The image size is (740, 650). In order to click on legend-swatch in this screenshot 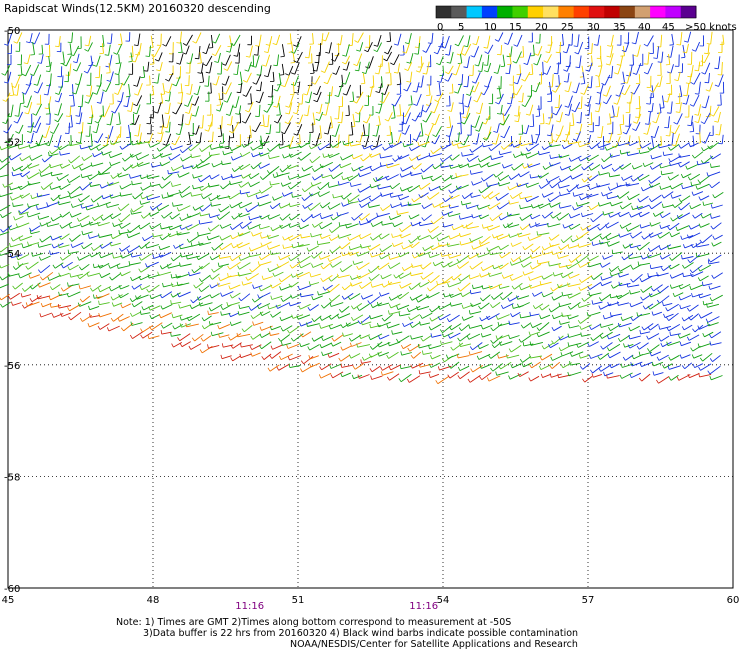, I will do `click(612, 12)`.